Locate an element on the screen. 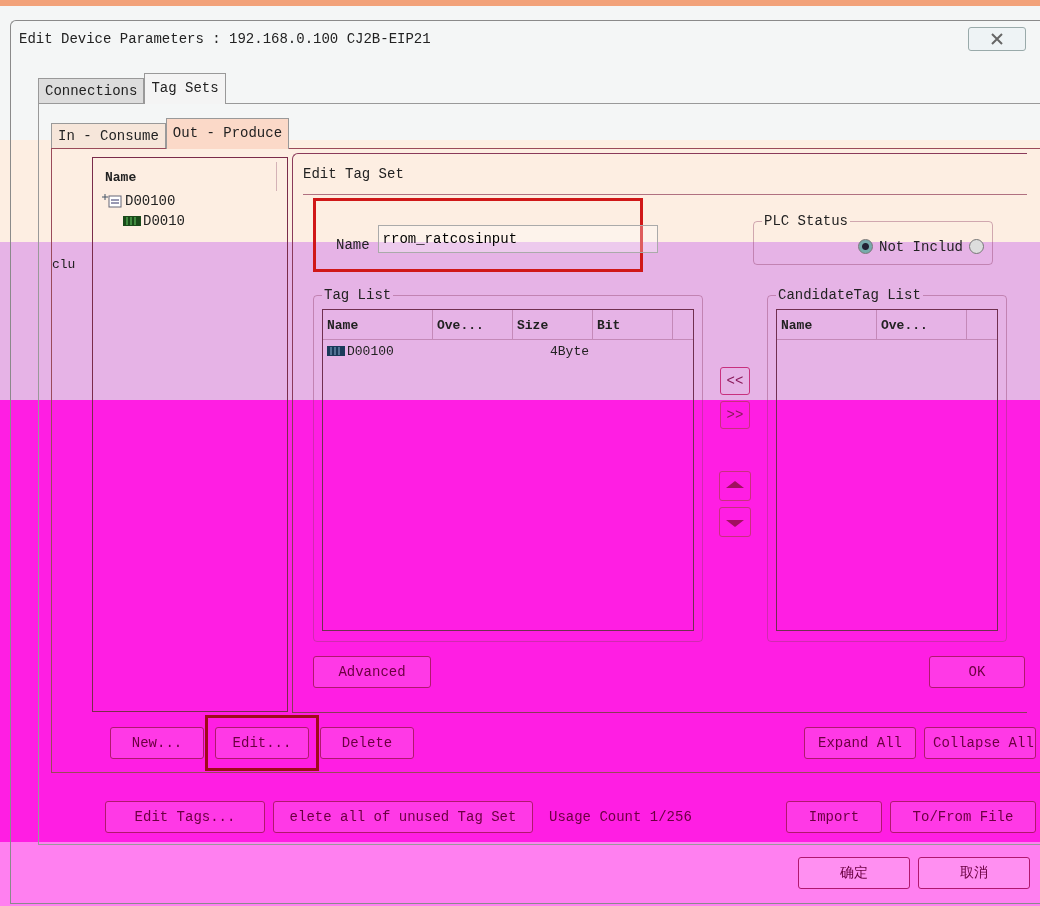 The image size is (1040, 906). move-up-button is located at coordinates (735, 486).